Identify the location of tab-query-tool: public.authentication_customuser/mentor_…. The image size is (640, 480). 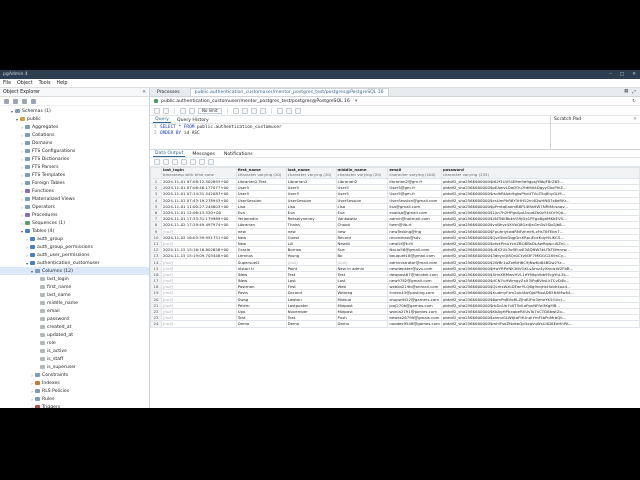
(289, 92).